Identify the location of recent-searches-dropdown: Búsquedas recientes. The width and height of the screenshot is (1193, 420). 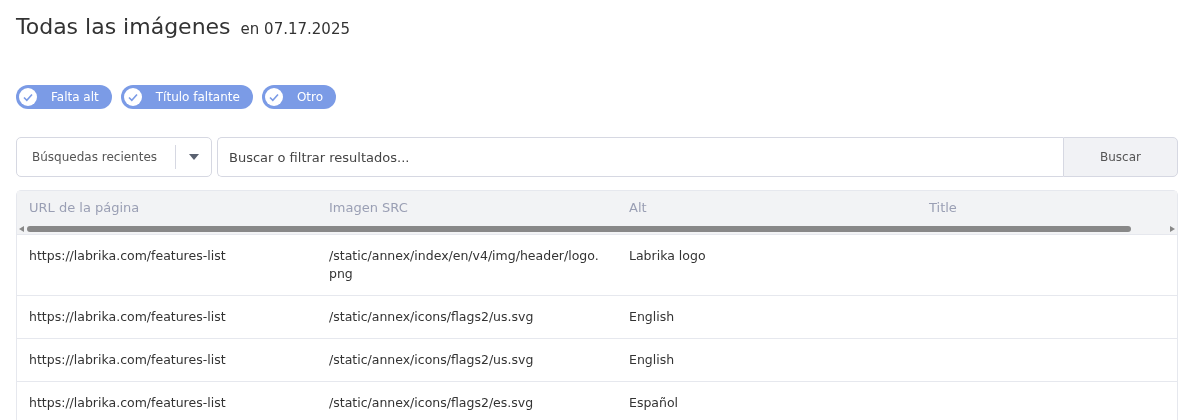
(114, 157).